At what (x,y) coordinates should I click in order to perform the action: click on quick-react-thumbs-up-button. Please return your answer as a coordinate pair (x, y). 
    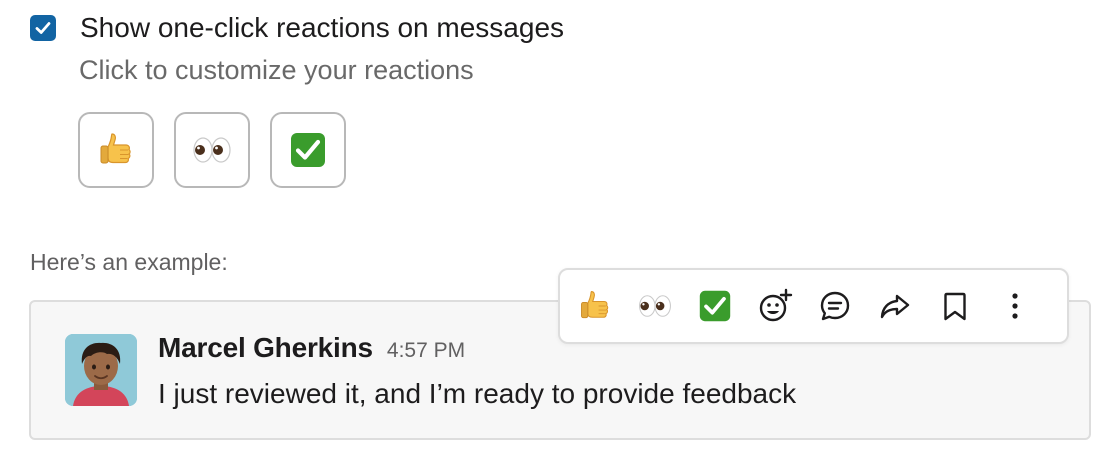
    Looking at the image, I should click on (595, 306).